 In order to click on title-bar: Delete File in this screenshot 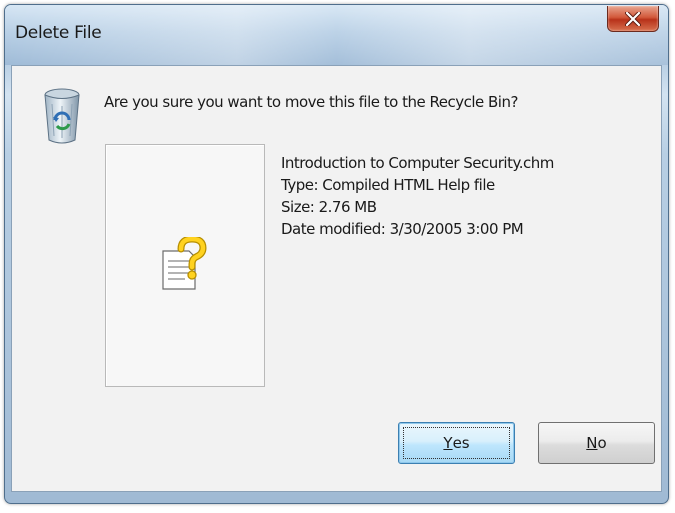, I will do `click(336, 35)`.